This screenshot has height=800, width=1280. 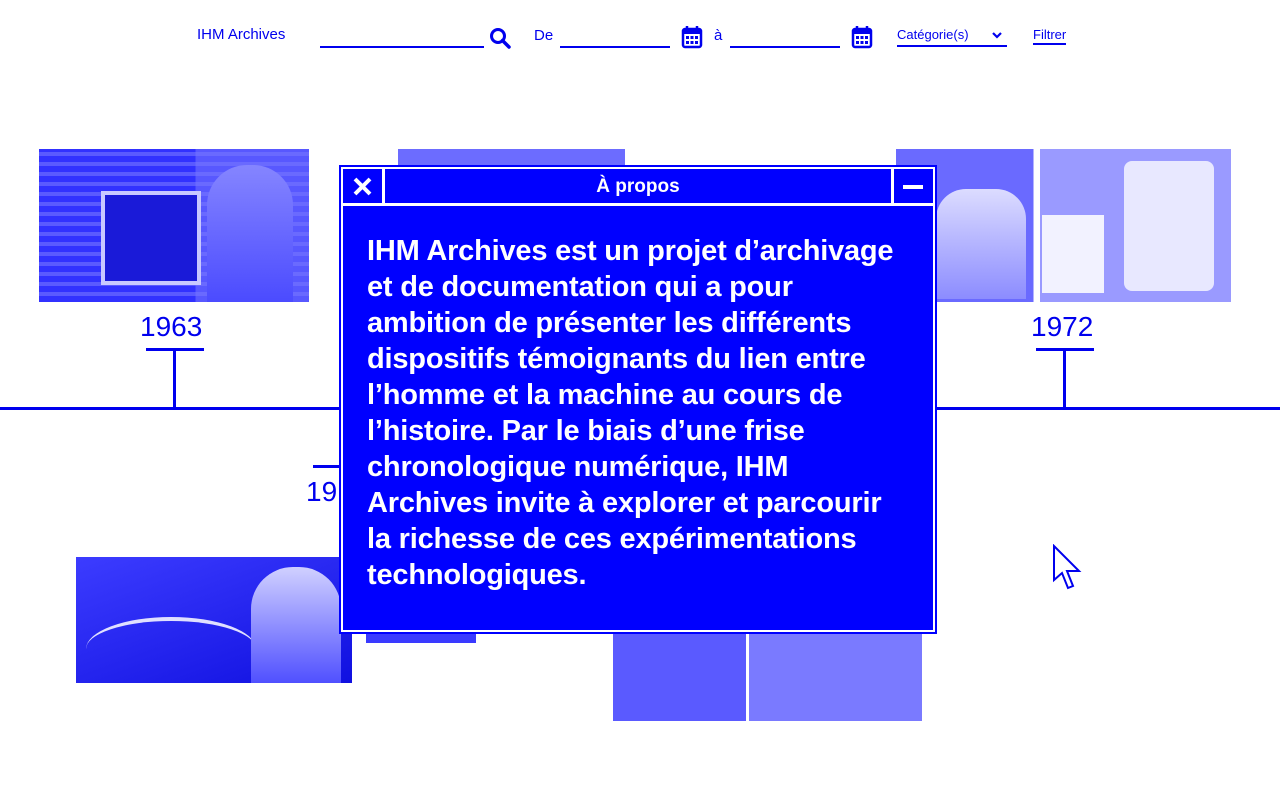 I want to click on date-from-input, so click(x=615, y=38).